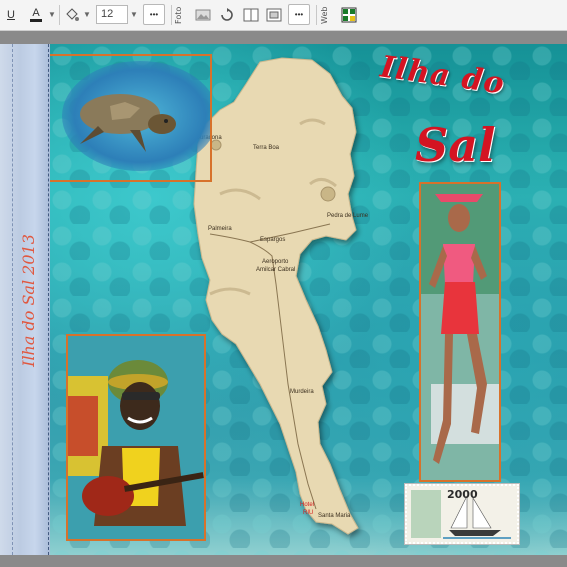 The width and height of the screenshot is (567, 567). I want to click on rotate-icon, so click(227, 14).